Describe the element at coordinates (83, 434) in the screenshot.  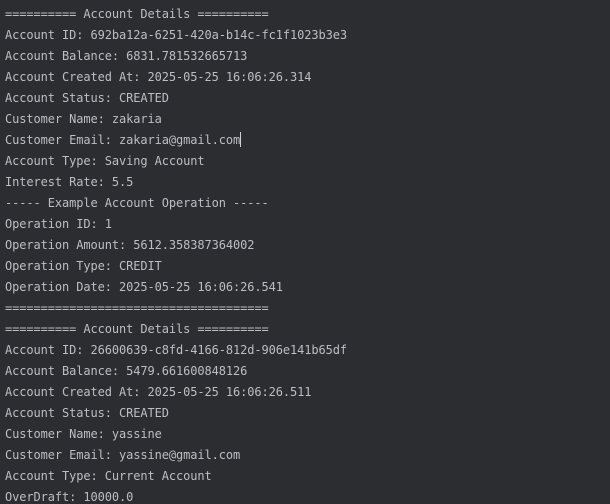
I see `customer-name-line: Customer Name: yassine` at that location.